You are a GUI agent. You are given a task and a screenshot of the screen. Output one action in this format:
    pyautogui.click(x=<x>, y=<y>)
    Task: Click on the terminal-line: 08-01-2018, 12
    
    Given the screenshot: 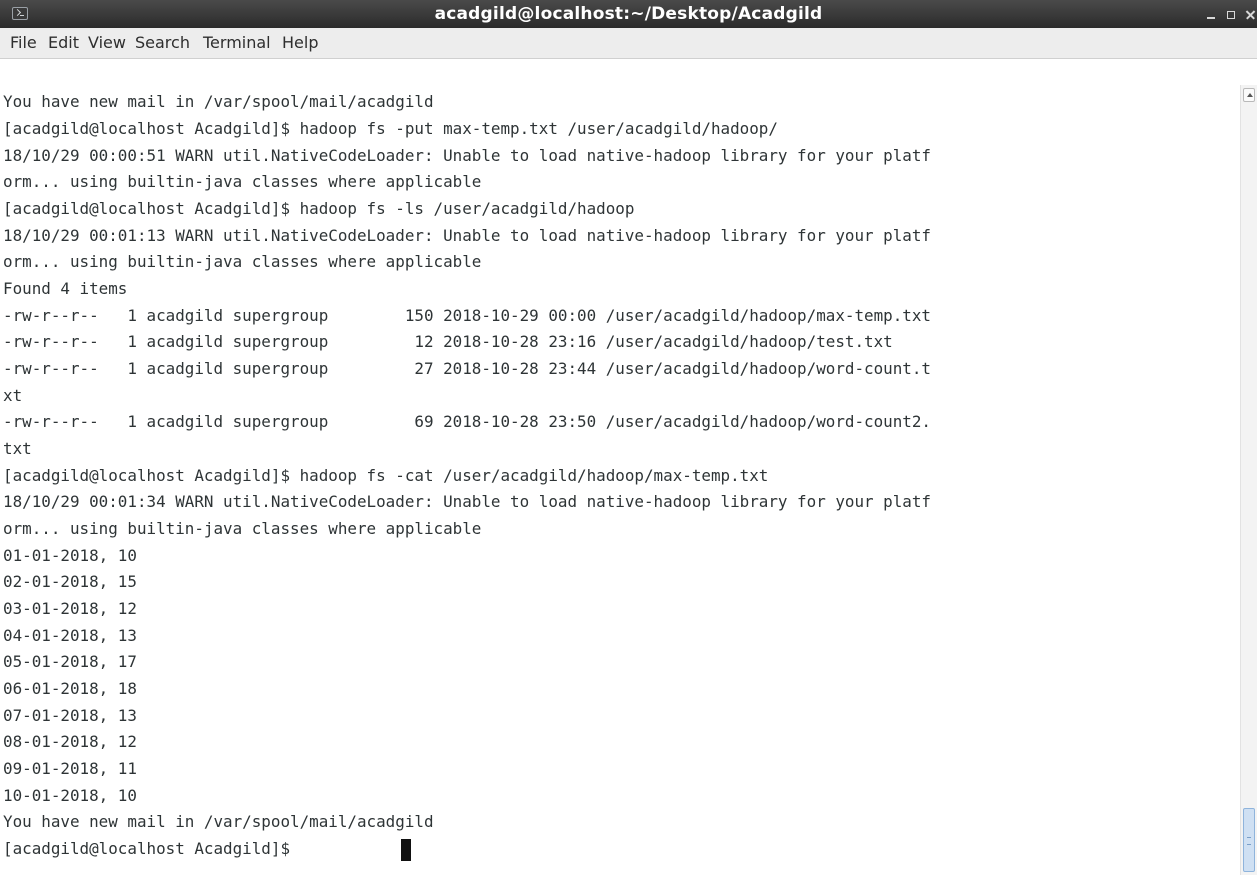 What is the action you would take?
    pyautogui.click(x=70, y=741)
    